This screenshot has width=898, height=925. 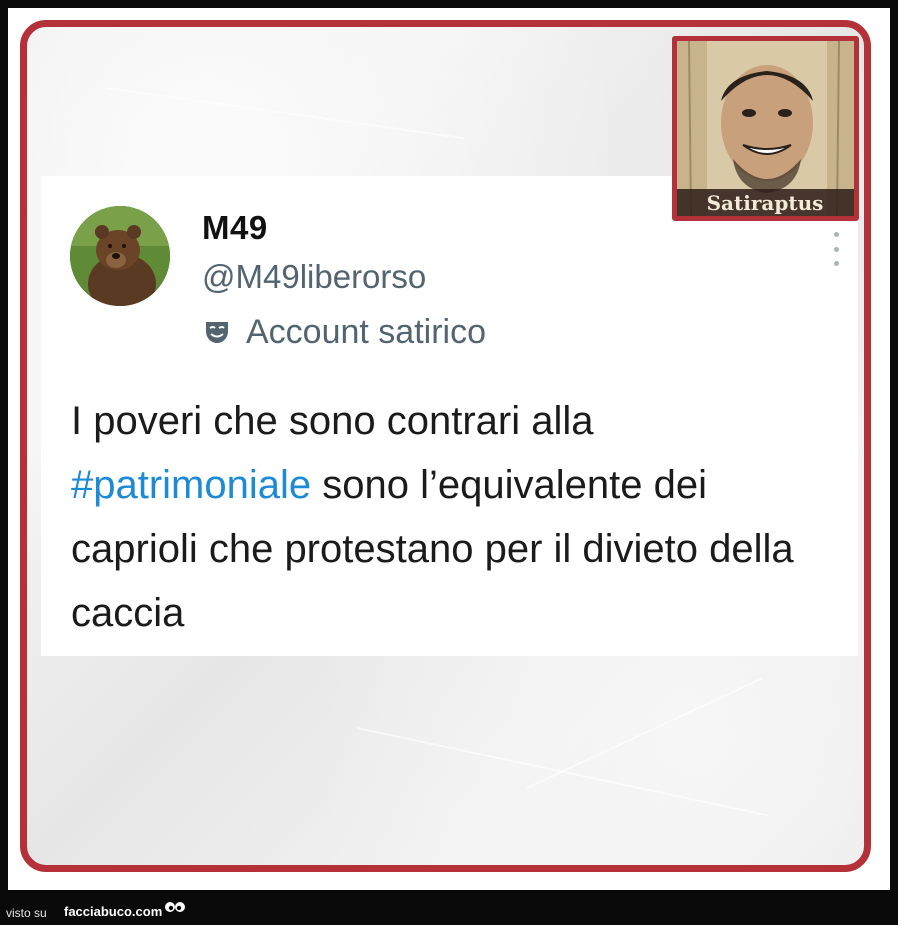 I want to click on account-label: Account satirico, so click(x=344, y=332).